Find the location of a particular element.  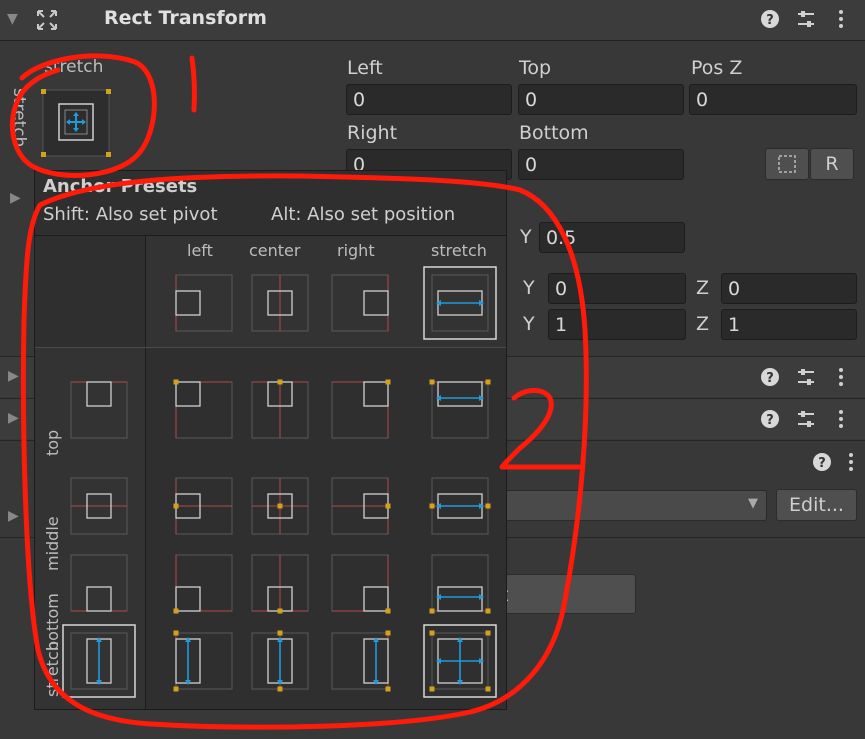

preset-top-center is located at coordinates (280, 409).